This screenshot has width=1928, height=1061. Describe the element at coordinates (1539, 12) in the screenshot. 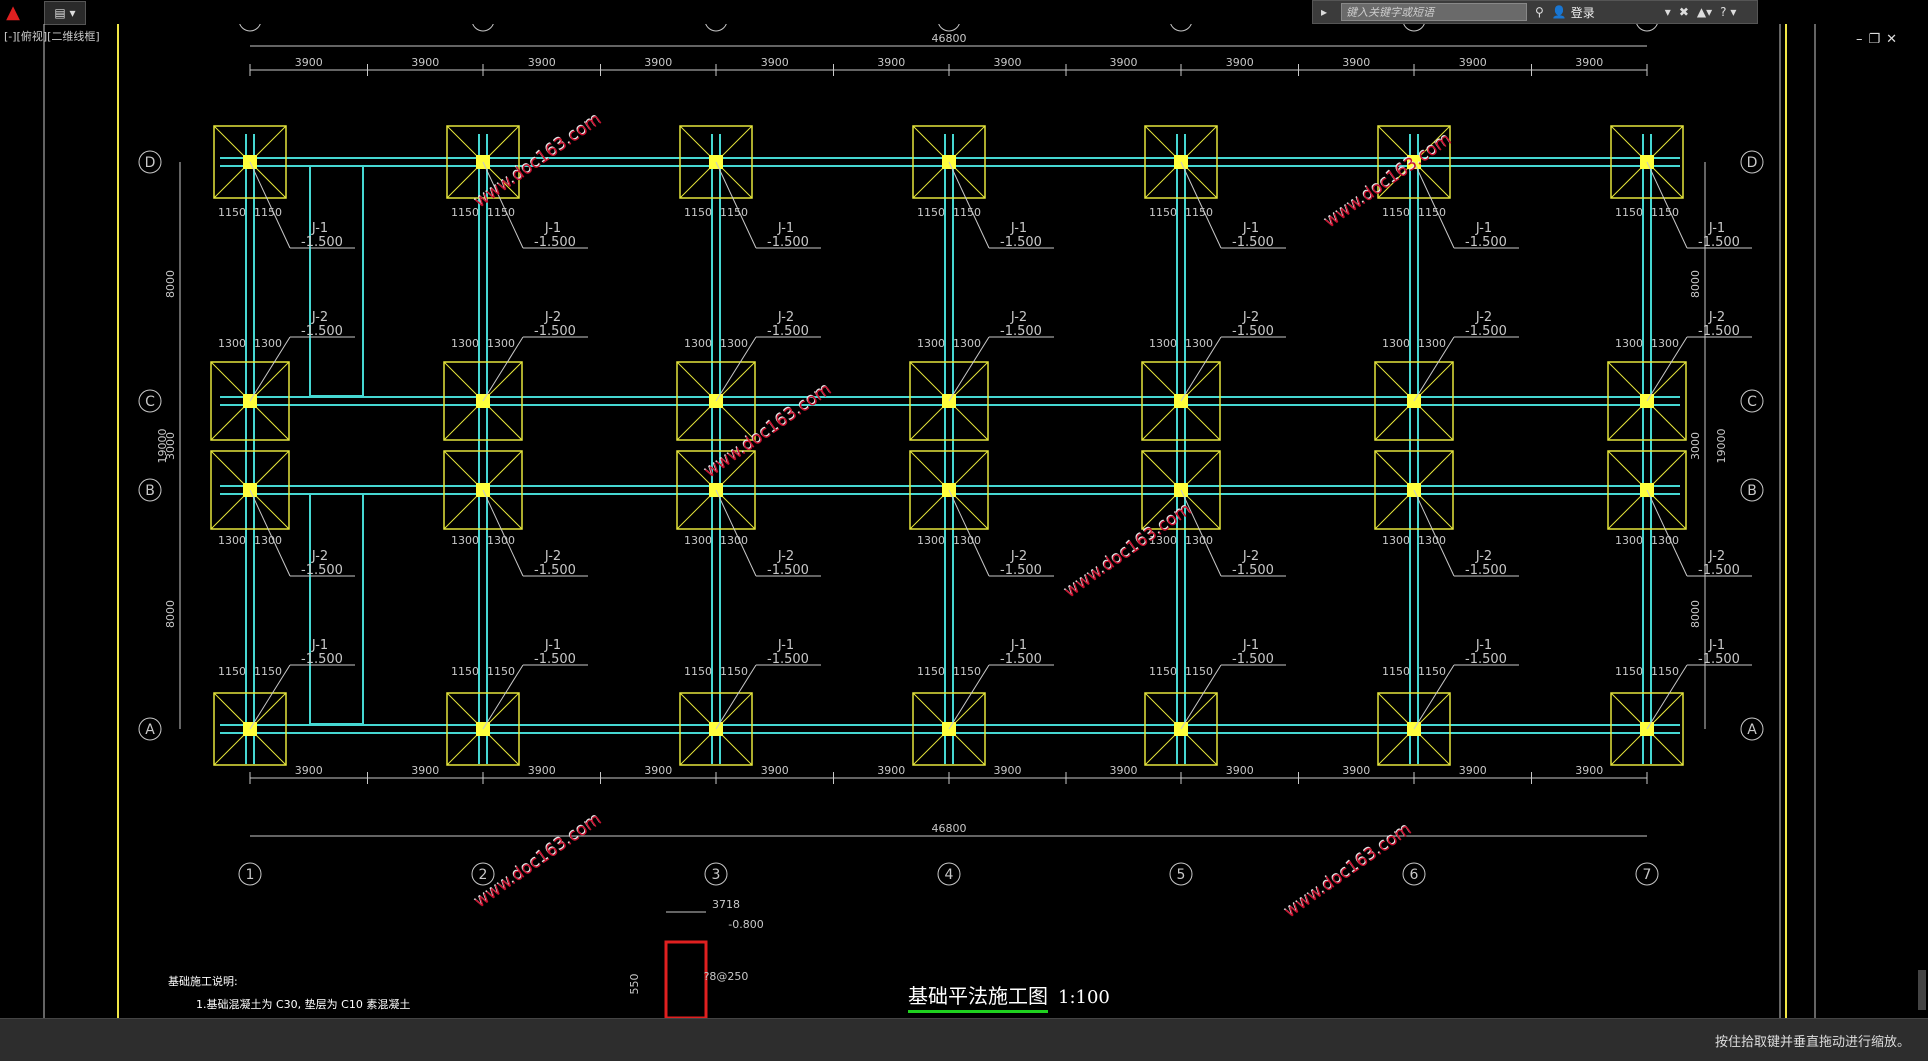

I see `binoculars-icon: ⚲` at that location.